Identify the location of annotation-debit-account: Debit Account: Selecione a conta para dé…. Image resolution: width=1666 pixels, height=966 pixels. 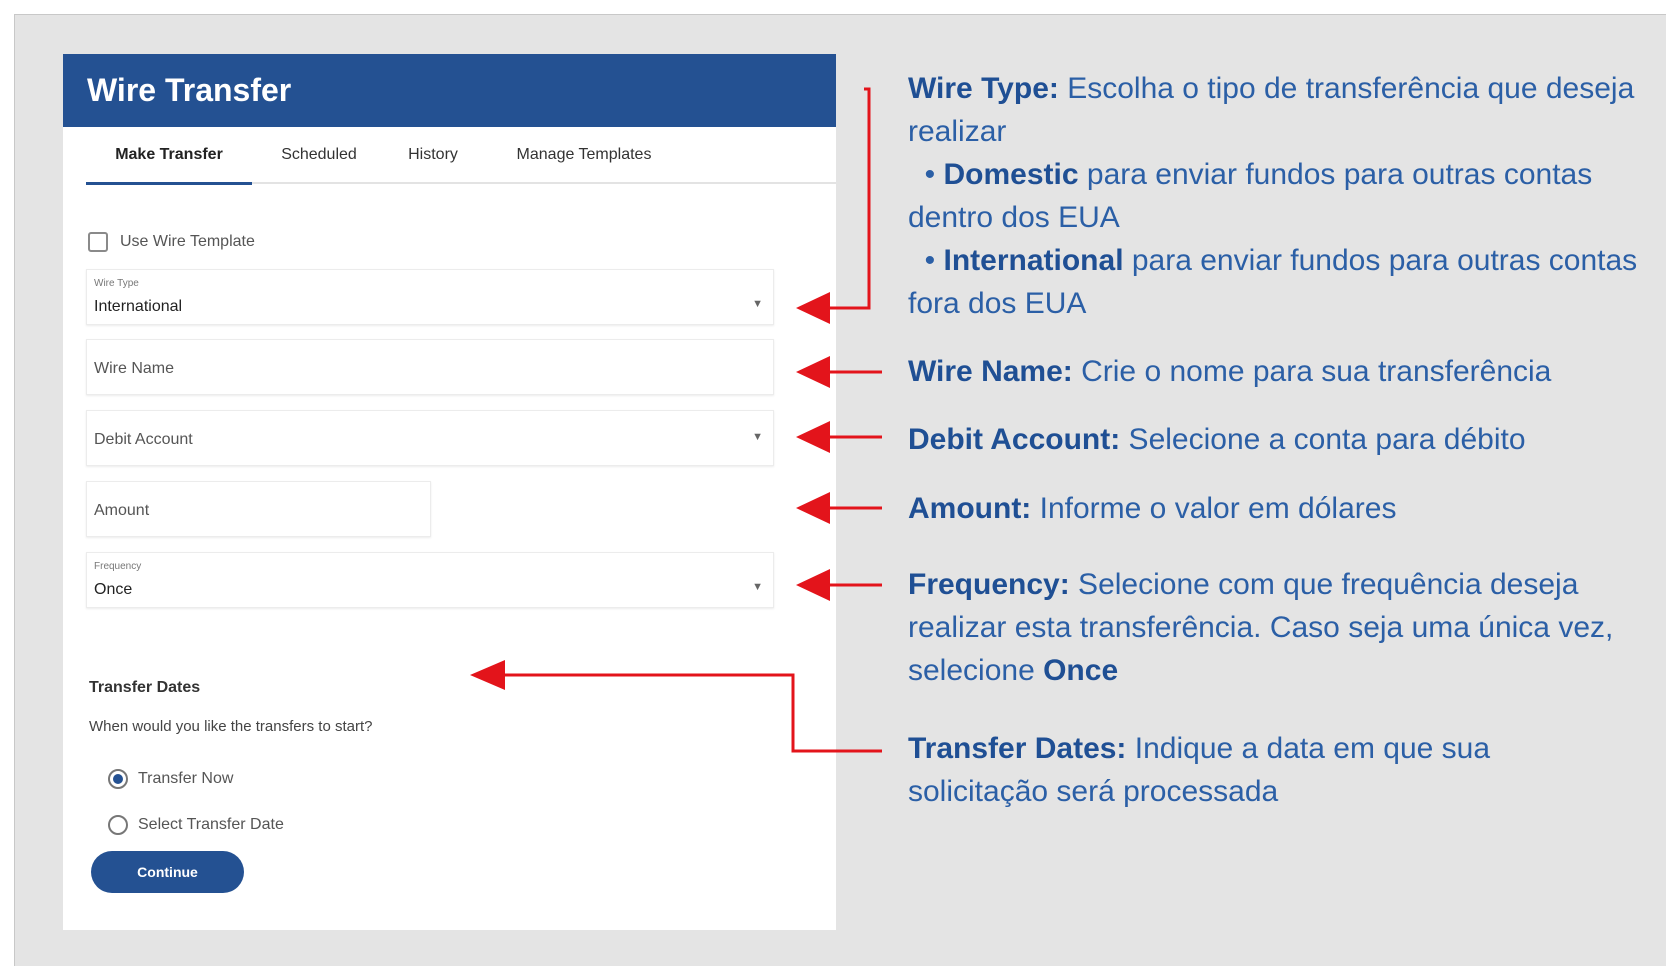
(1217, 439).